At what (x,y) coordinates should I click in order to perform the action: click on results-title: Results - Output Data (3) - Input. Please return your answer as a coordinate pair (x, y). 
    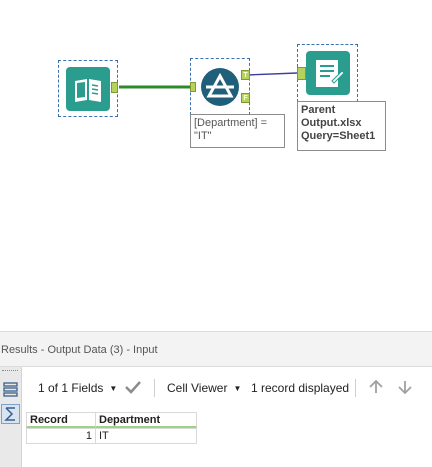
    Looking at the image, I should click on (79, 350).